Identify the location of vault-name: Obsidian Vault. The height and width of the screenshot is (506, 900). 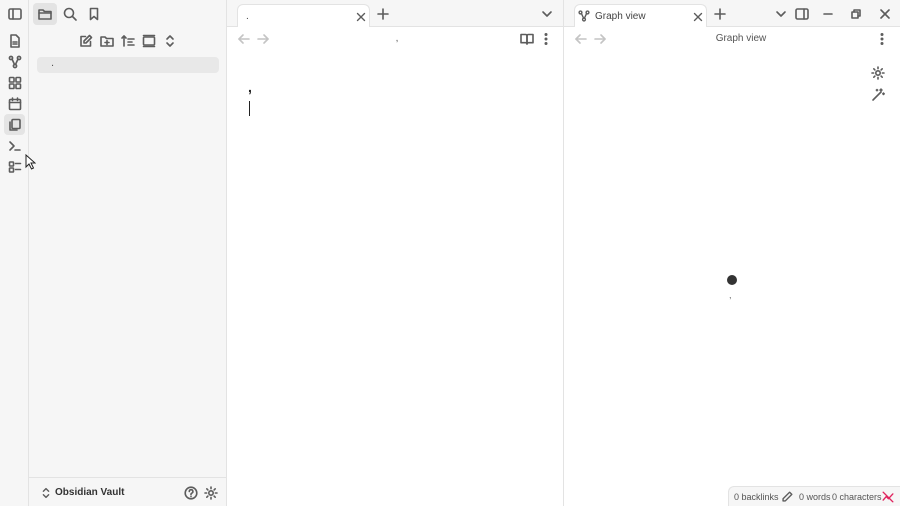
(89, 492).